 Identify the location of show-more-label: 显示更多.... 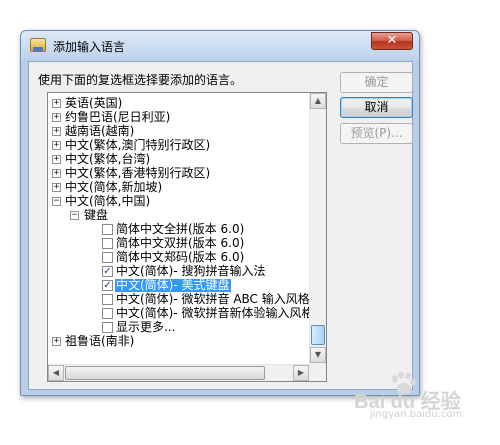
(146, 327).